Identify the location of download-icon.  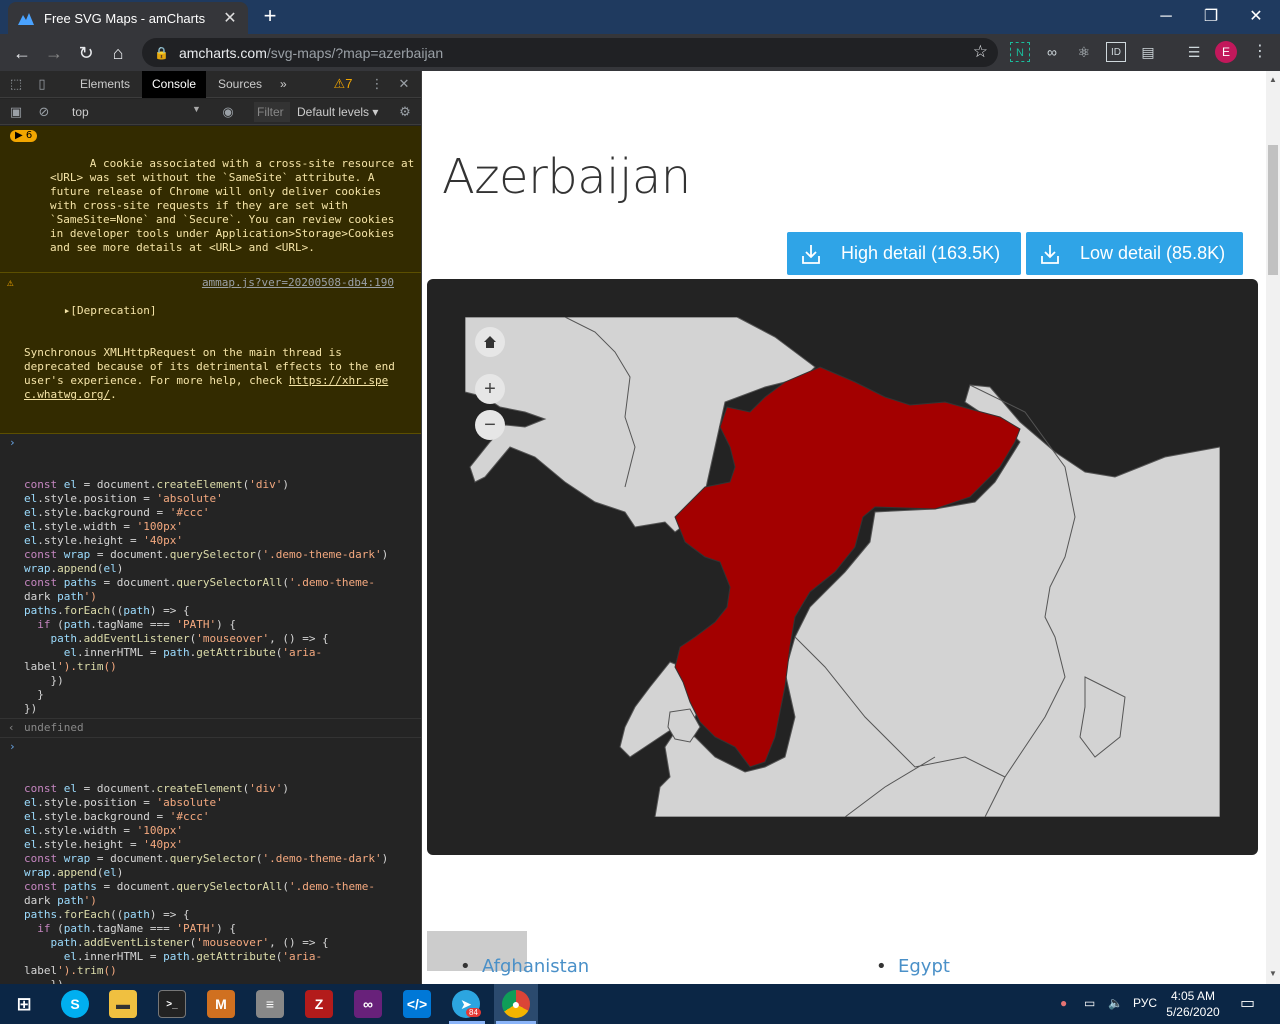
(1050, 254).